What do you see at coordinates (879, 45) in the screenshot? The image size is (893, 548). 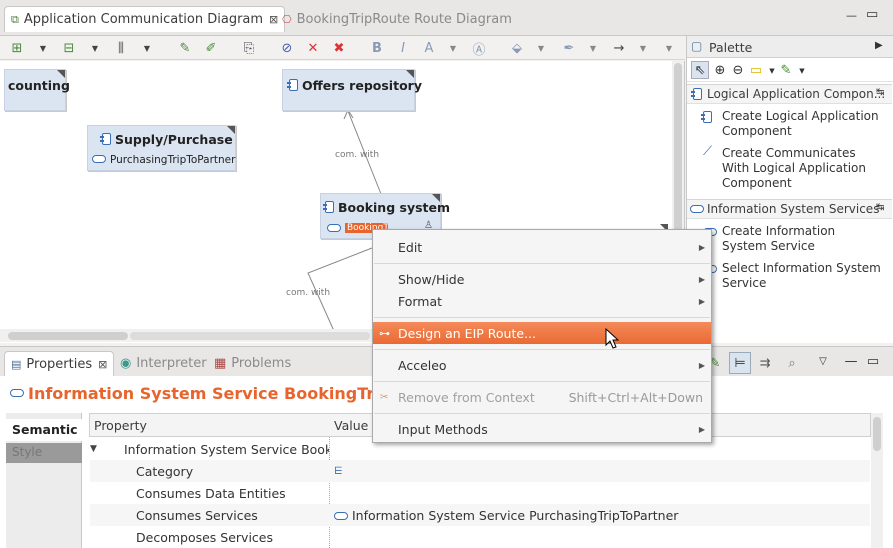 I see `collapse-palette-icon: ▶` at bounding box center [879, 45].